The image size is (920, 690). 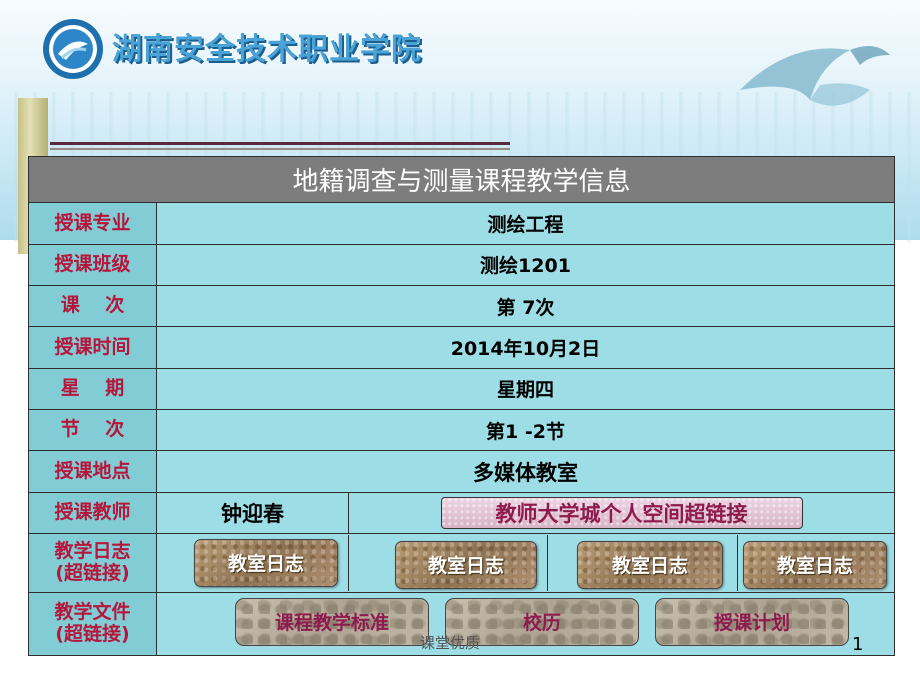 What do you see at coordinates (525, 347) in the screenshot?
I see `row-value: 2014年10月2日` at bounding box center [525, 347].